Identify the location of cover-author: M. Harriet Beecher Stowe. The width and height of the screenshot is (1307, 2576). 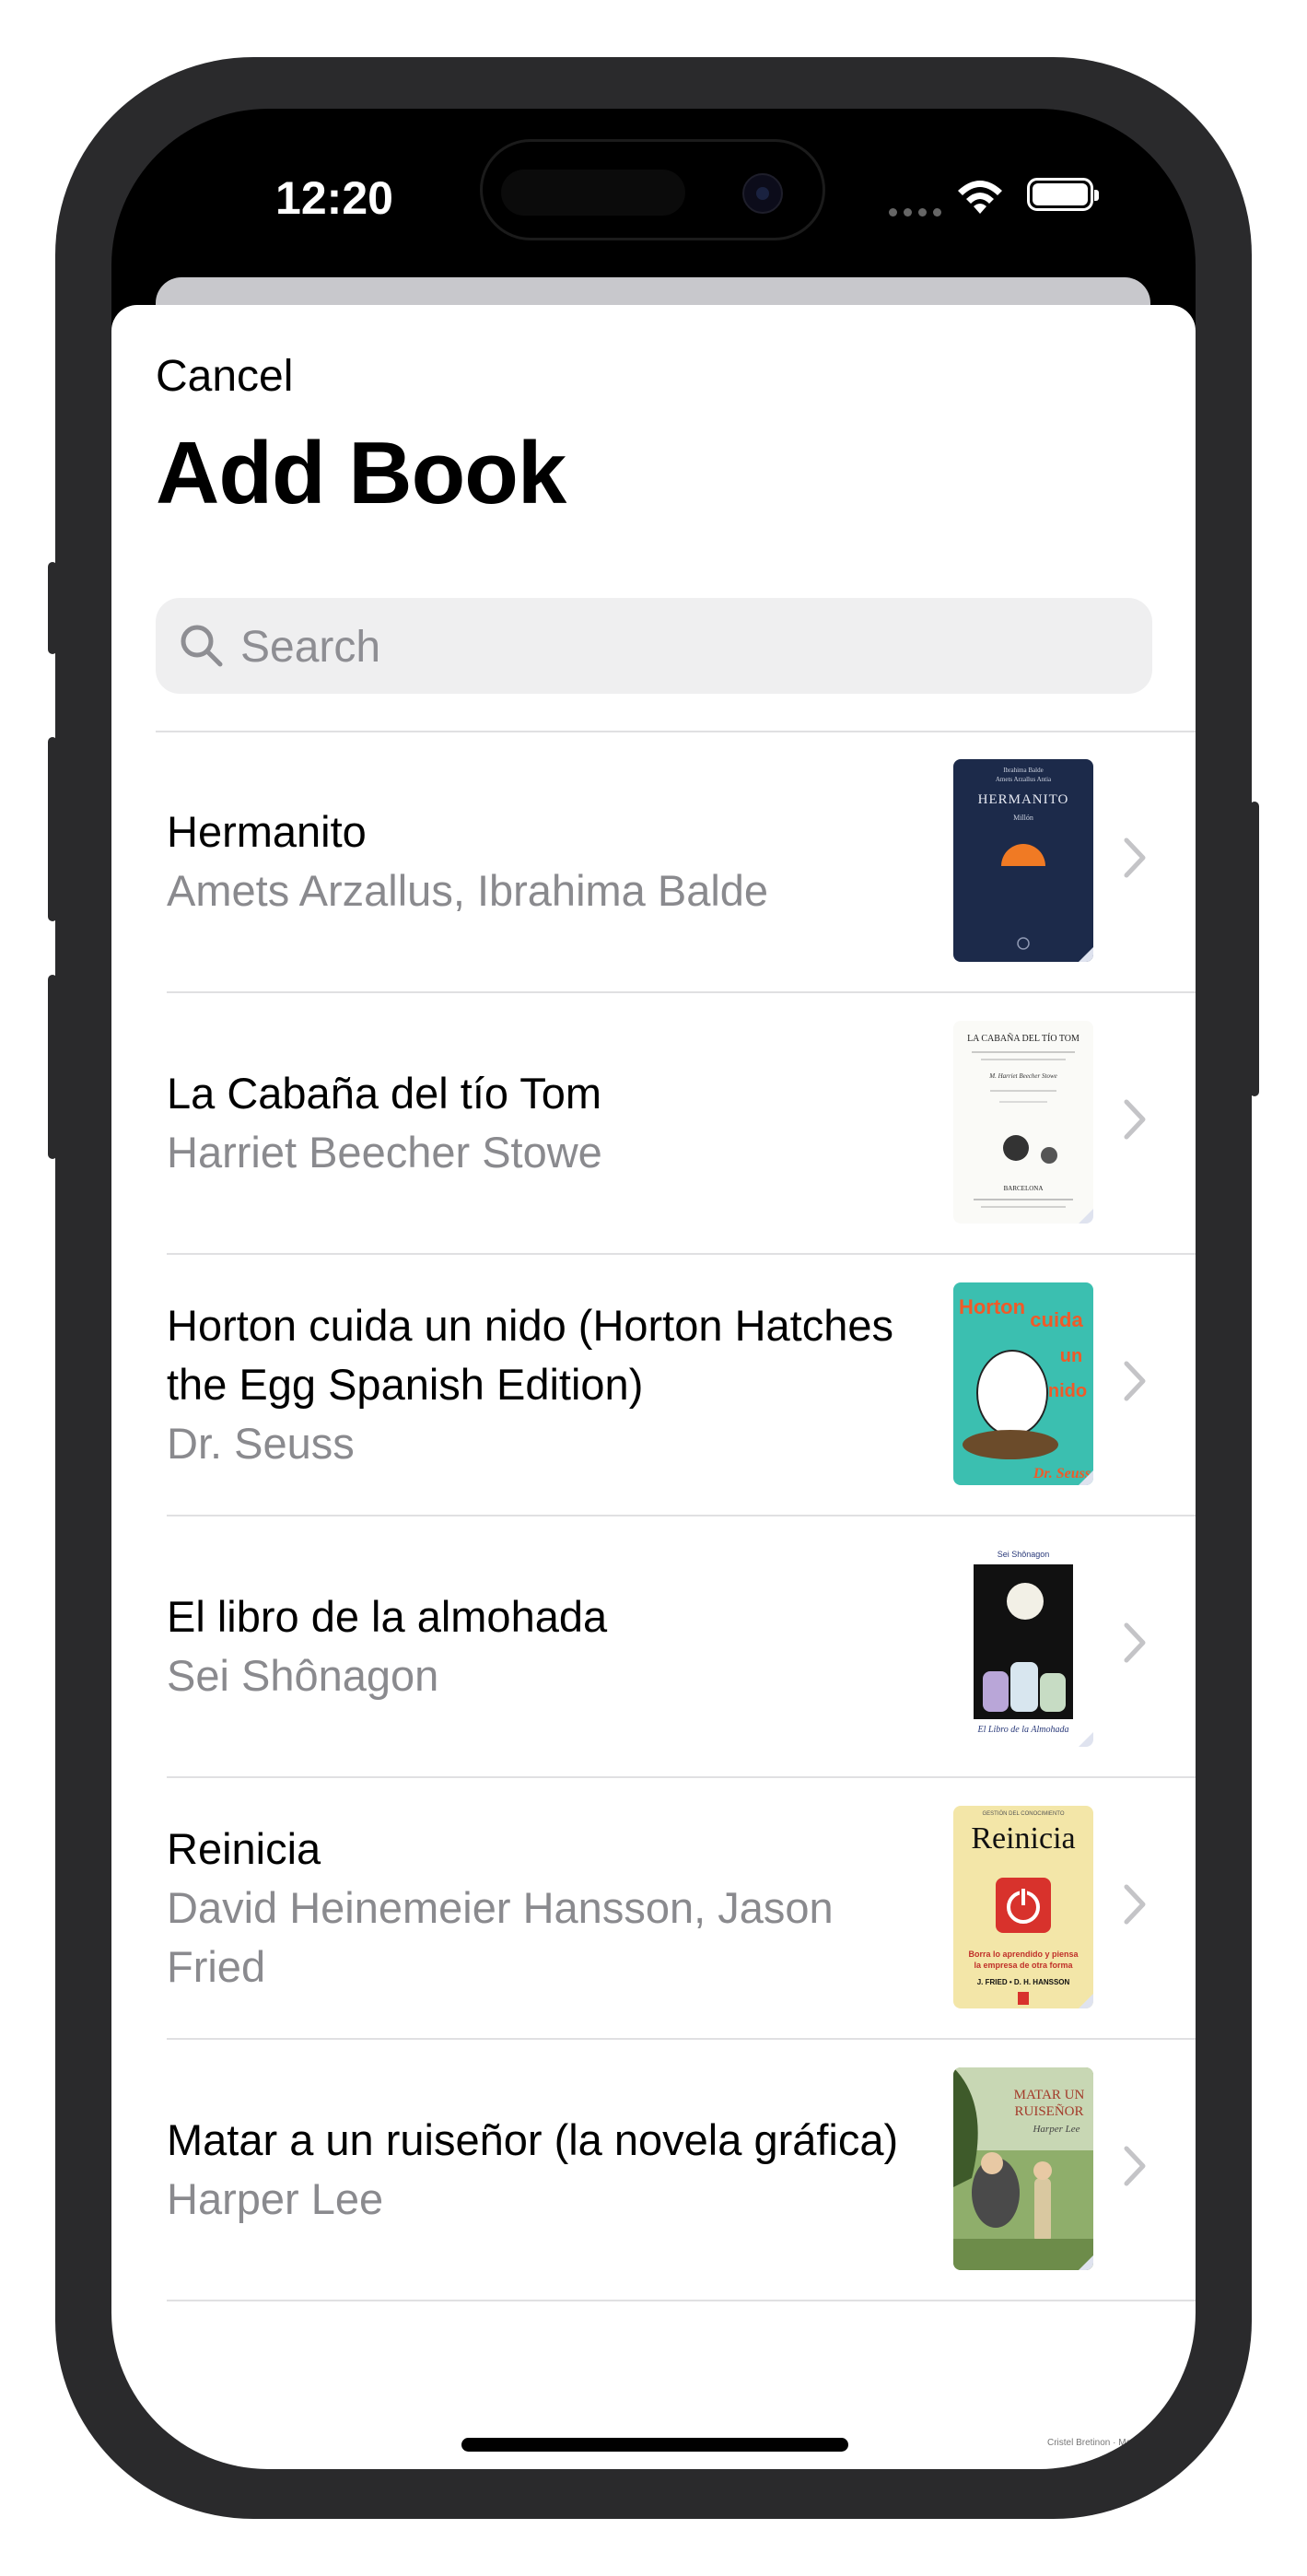
(1022, 1076).